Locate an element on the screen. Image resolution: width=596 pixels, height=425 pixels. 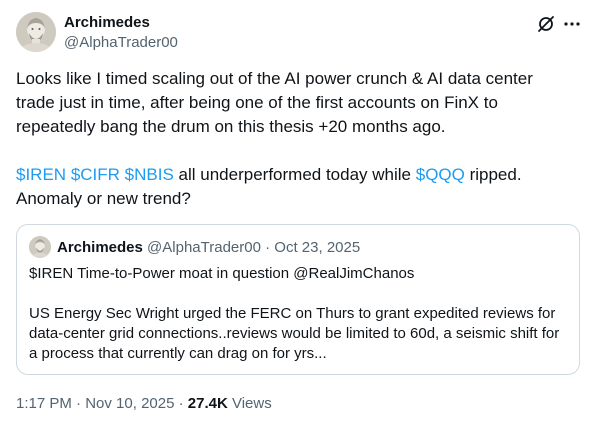
cashtag-qqq: $QQQ is located at coordinates (440, 174).